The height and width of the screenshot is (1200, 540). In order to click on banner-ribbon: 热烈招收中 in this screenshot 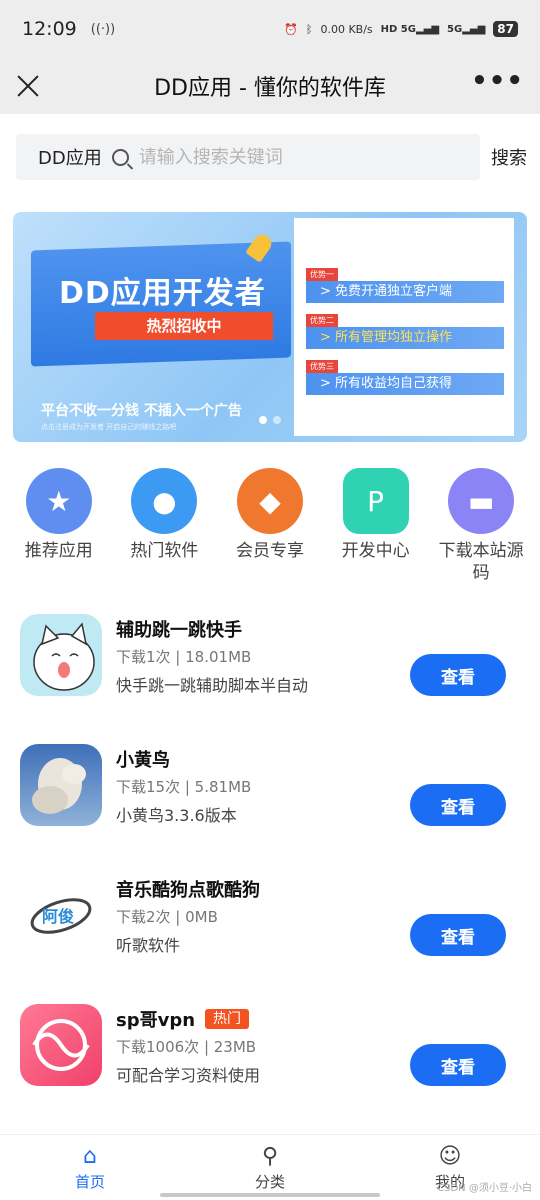, I will do `click(184, 326)`.